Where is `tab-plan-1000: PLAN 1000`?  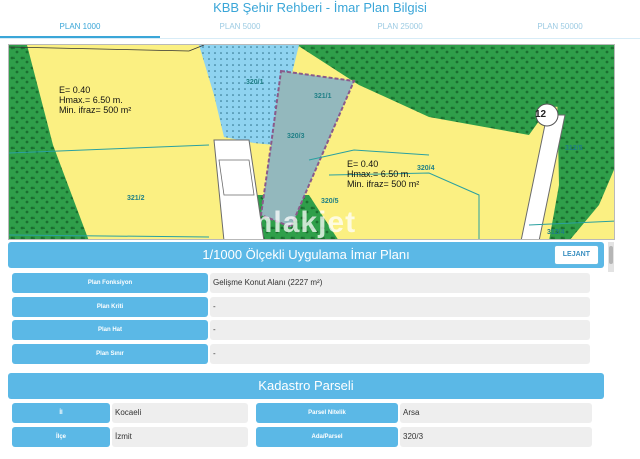
tab-plan-1000: PLAN 1000 is located at coordinates (80, 27).